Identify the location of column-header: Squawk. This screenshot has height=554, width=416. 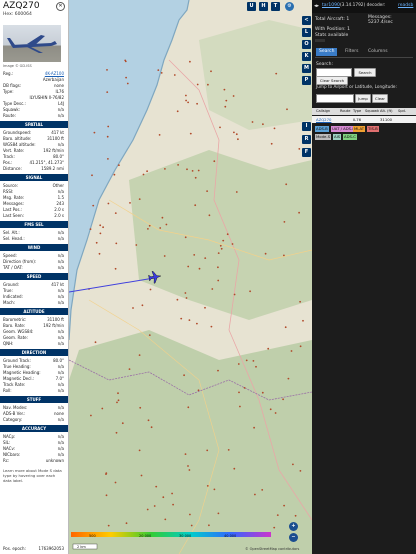
(372, 111).